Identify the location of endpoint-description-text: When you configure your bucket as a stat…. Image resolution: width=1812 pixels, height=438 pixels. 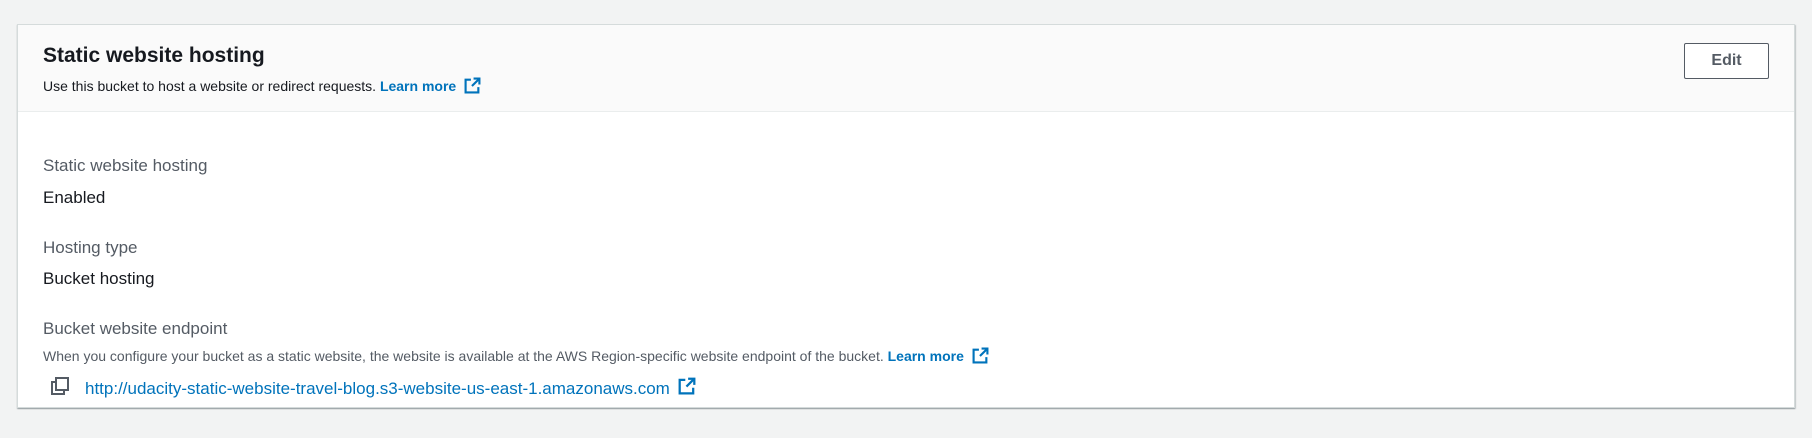
(463, 356).